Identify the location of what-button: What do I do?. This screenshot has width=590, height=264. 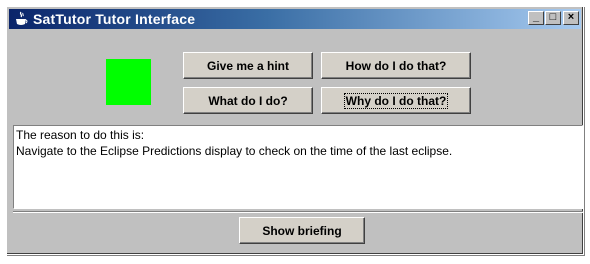
(248, 100).